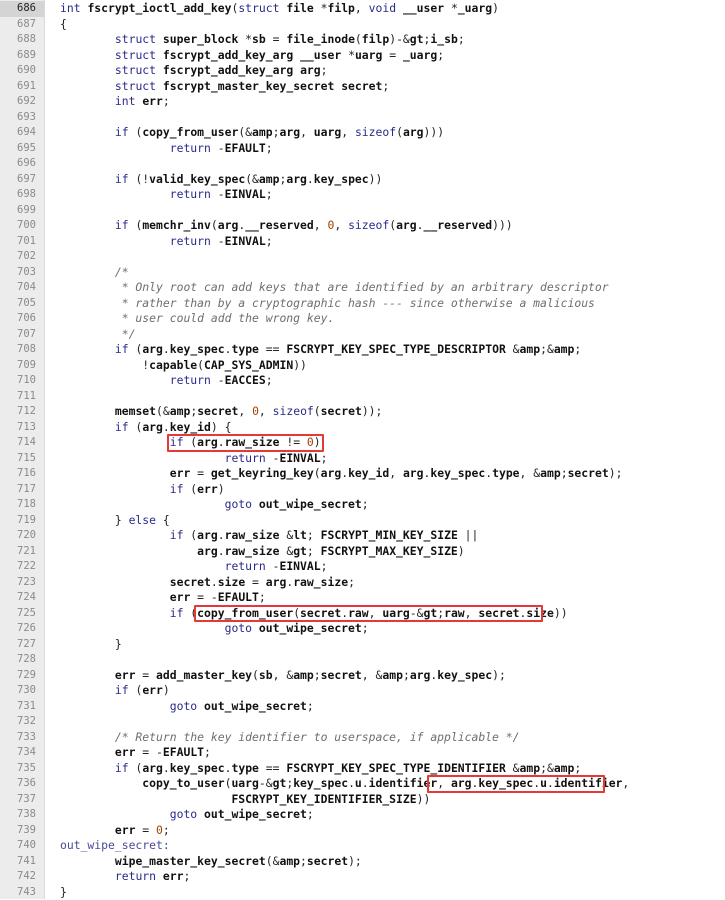 This screenshot has width=725, height=900. I want to click on code-line: 719 } else {, so click(362, 521).